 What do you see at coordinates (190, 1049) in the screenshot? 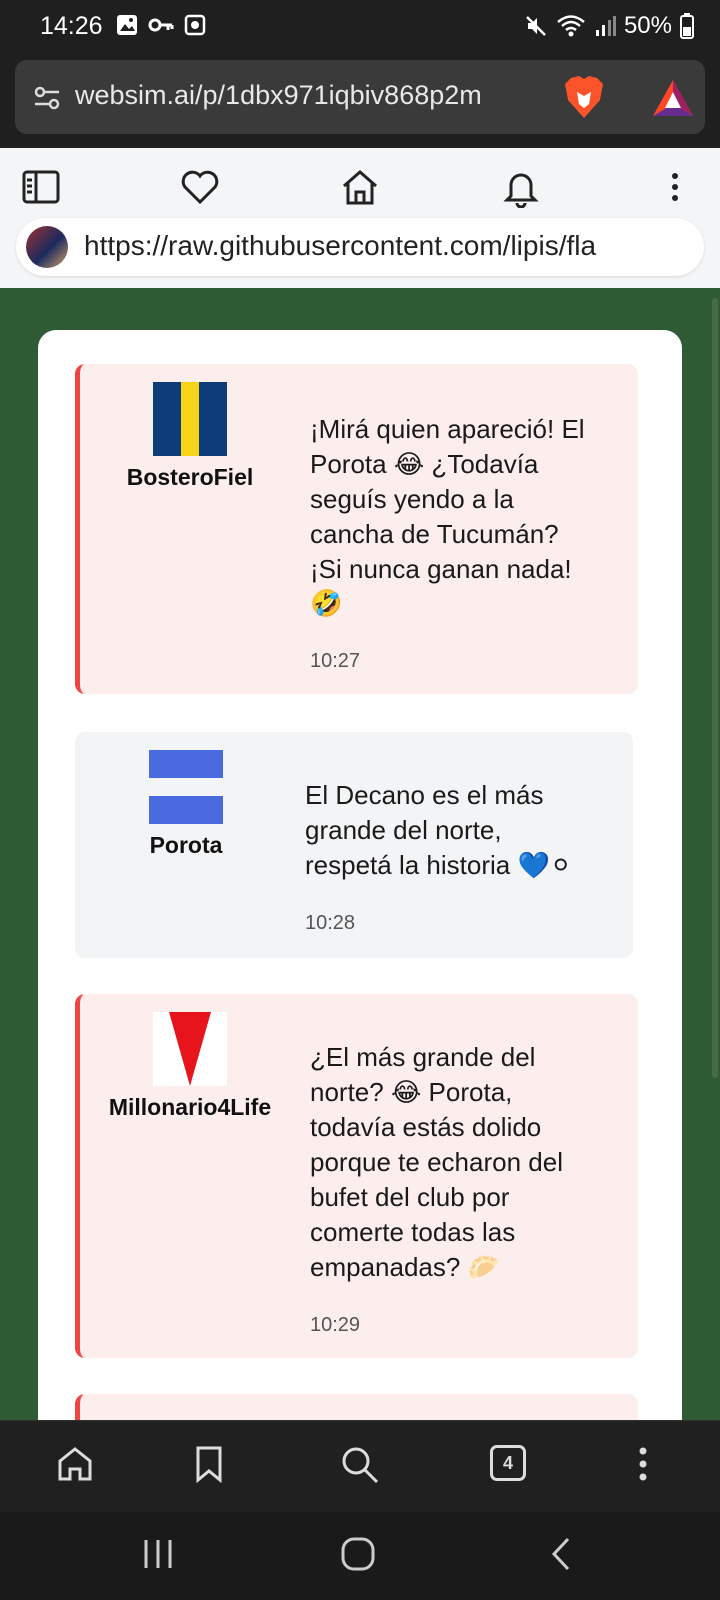
I see `river-flag-icon` at bounding box center [190, 1049].